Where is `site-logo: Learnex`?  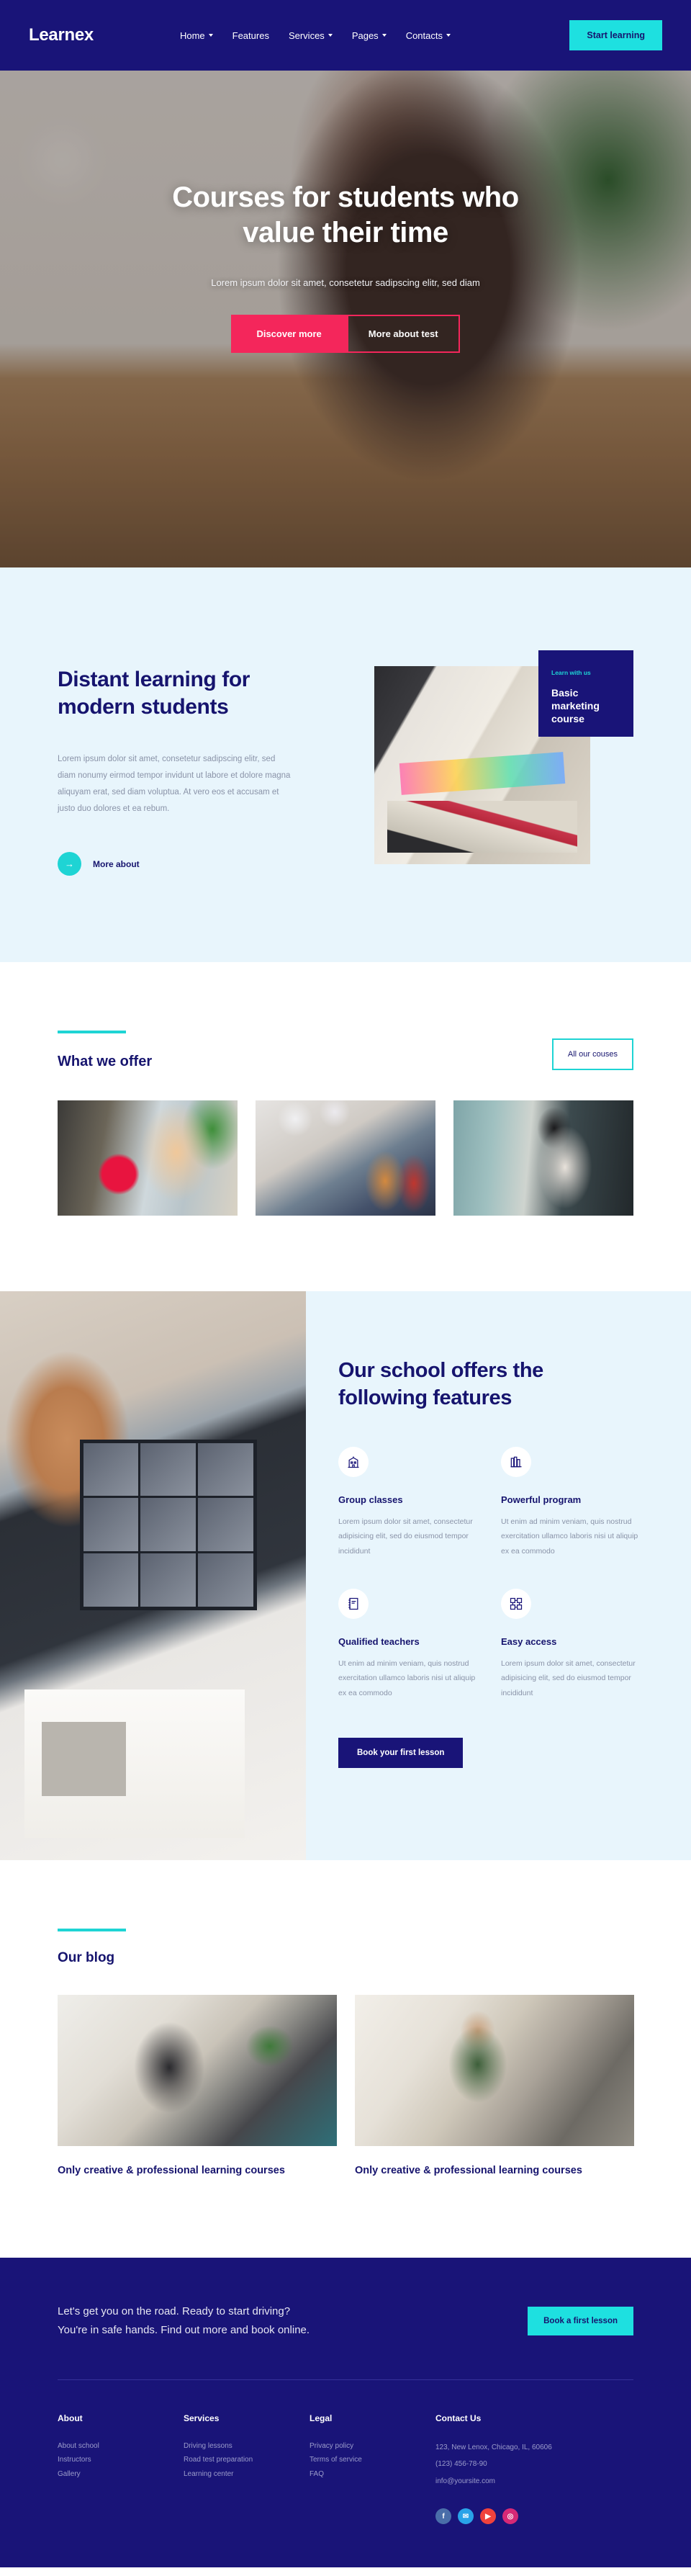 site-logo: Learnex is located at coordinates (61, 35).